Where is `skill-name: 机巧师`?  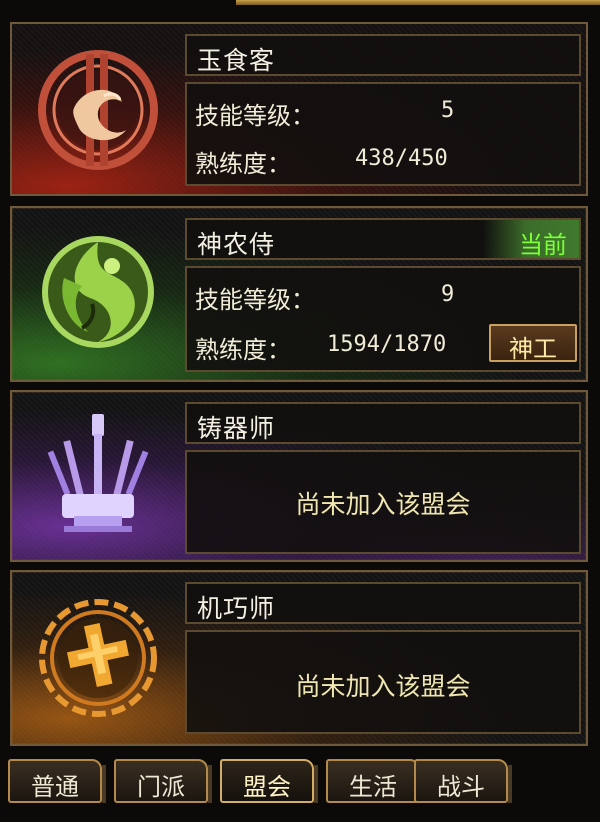 skill-name: 机巧师 is located at coordinates (236, 608).